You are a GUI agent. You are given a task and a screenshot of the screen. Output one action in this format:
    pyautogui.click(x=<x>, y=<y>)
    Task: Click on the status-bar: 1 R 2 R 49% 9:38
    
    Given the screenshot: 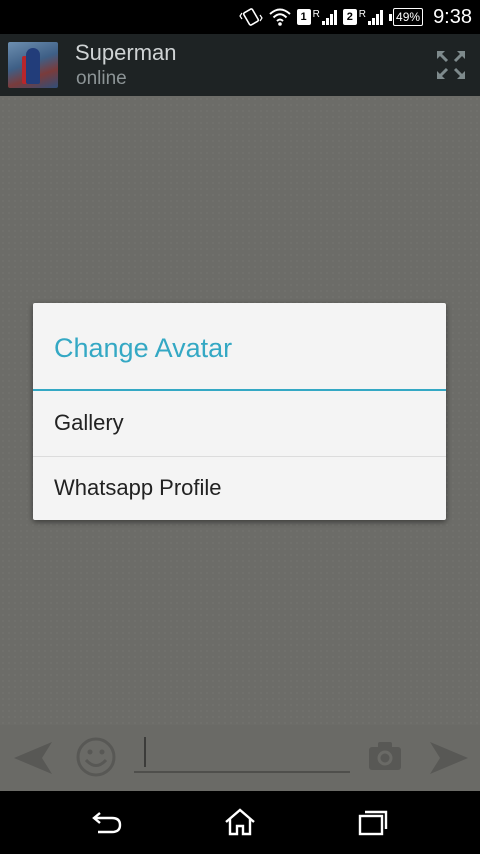 What is the action you would take?
    pyautogui.click(x=240, y=17)
    